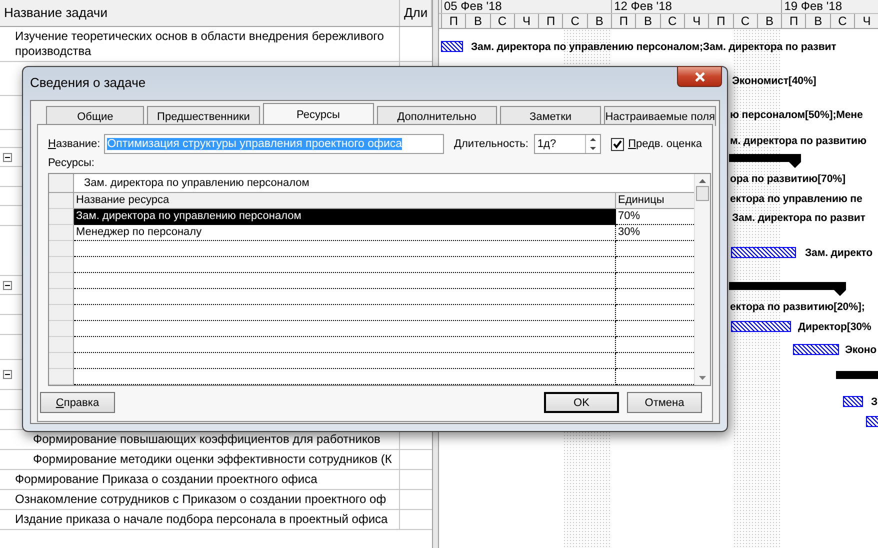  Describe the element at coordinates (166, 479) in the screenshot. I see `task-name: Формирование Приказа о создании проектного офиса` at that location.